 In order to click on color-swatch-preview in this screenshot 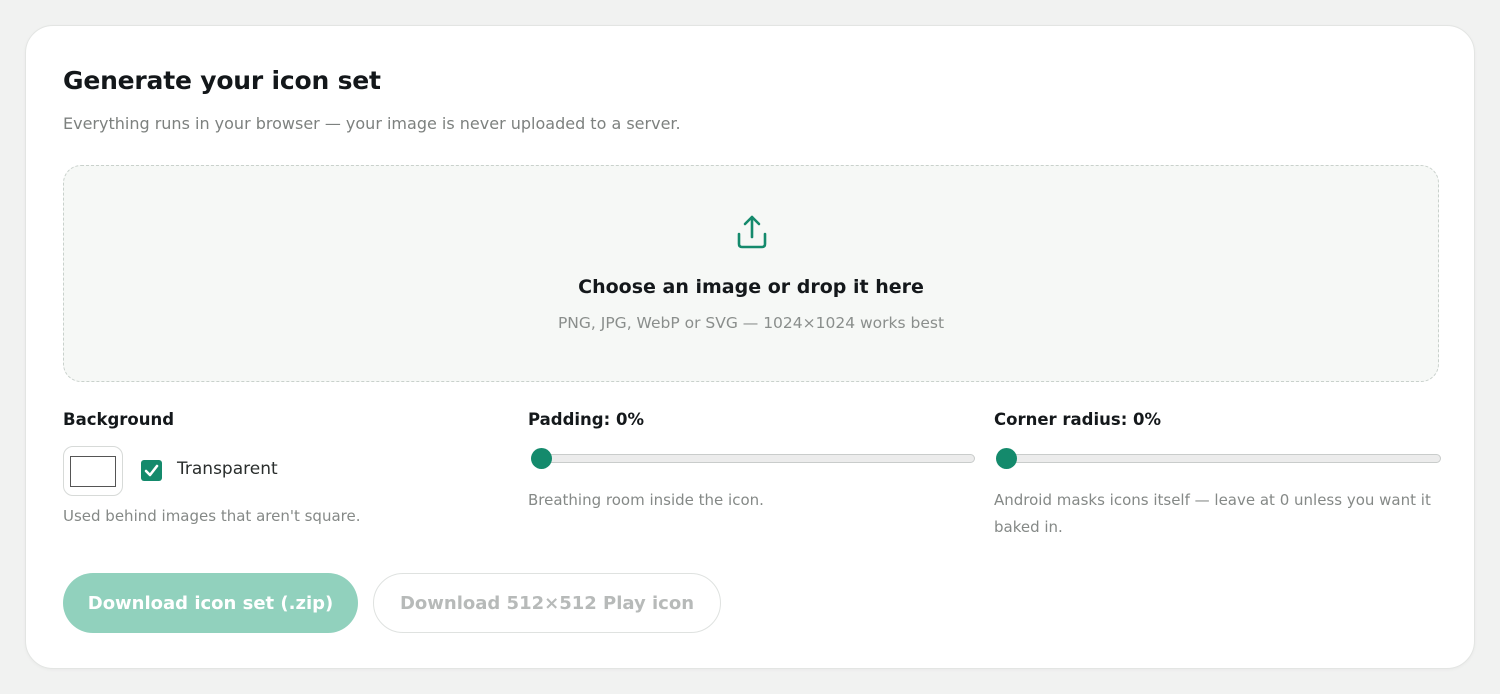, I will do `click(93, 471)`.